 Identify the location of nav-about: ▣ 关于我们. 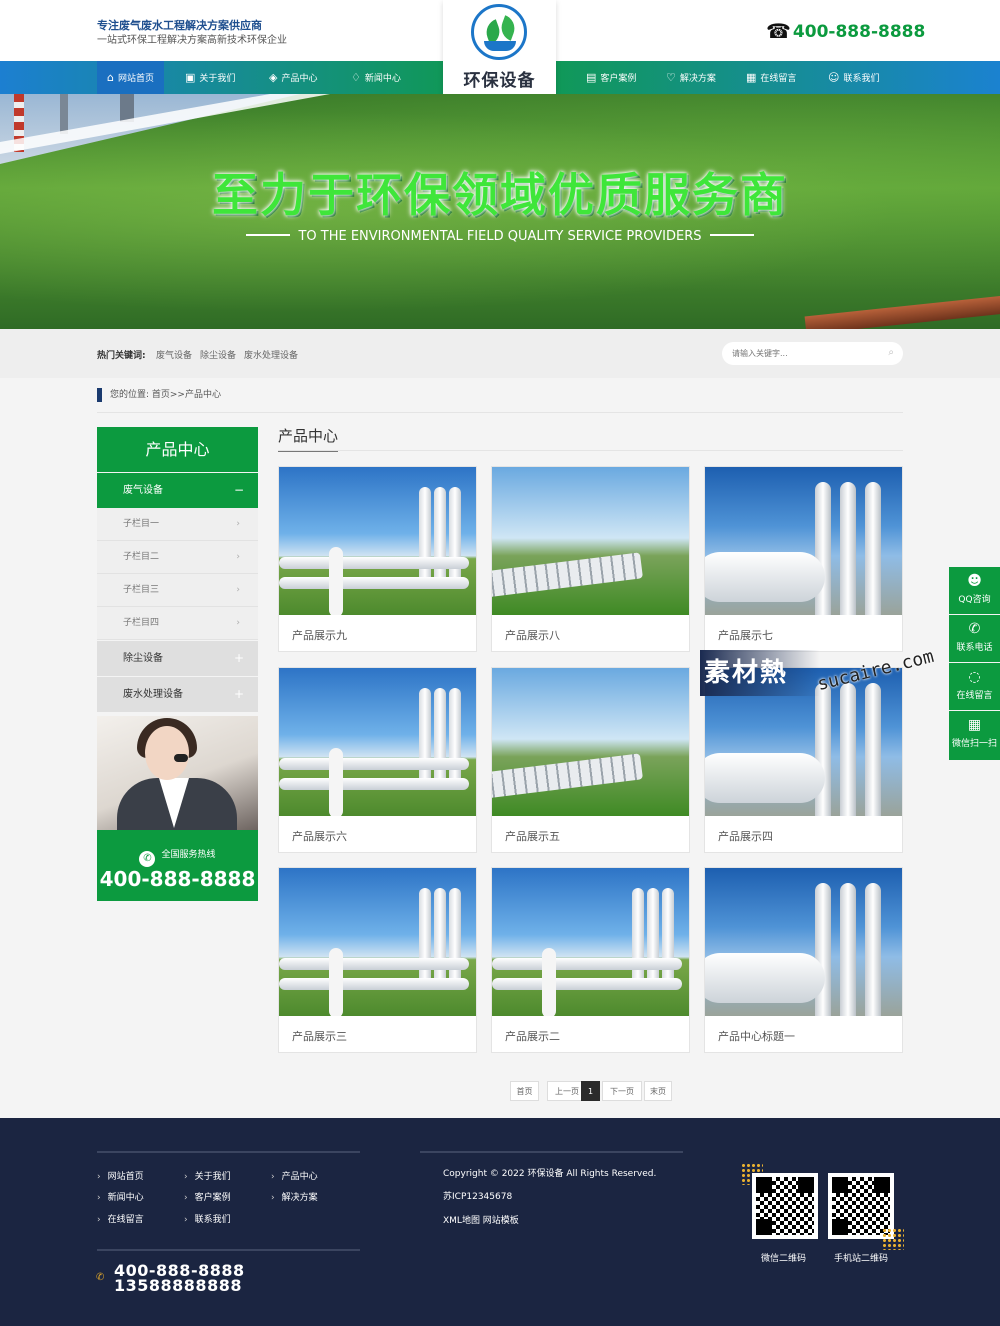
(210, 77).